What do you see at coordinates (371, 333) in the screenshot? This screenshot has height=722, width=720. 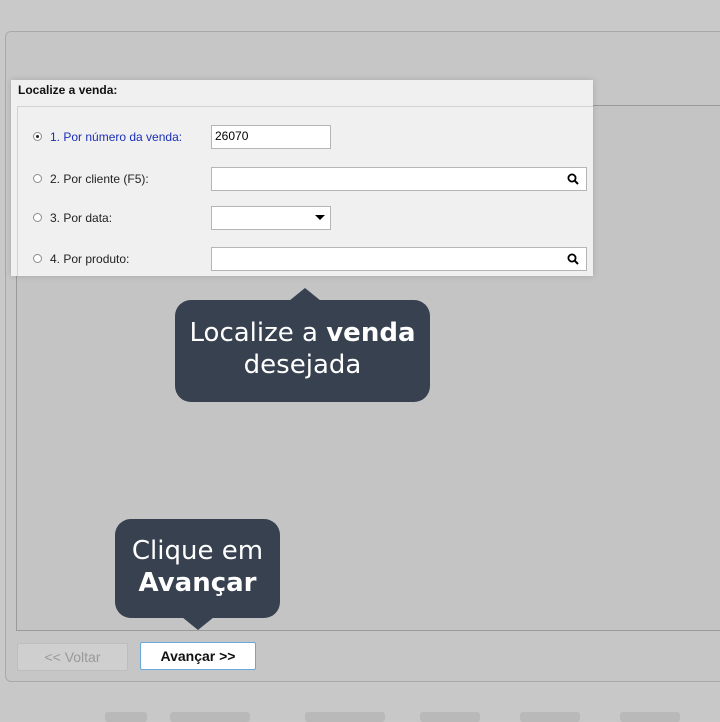 I see `callout-bold-text: venda` at bounding box center [371, 333].